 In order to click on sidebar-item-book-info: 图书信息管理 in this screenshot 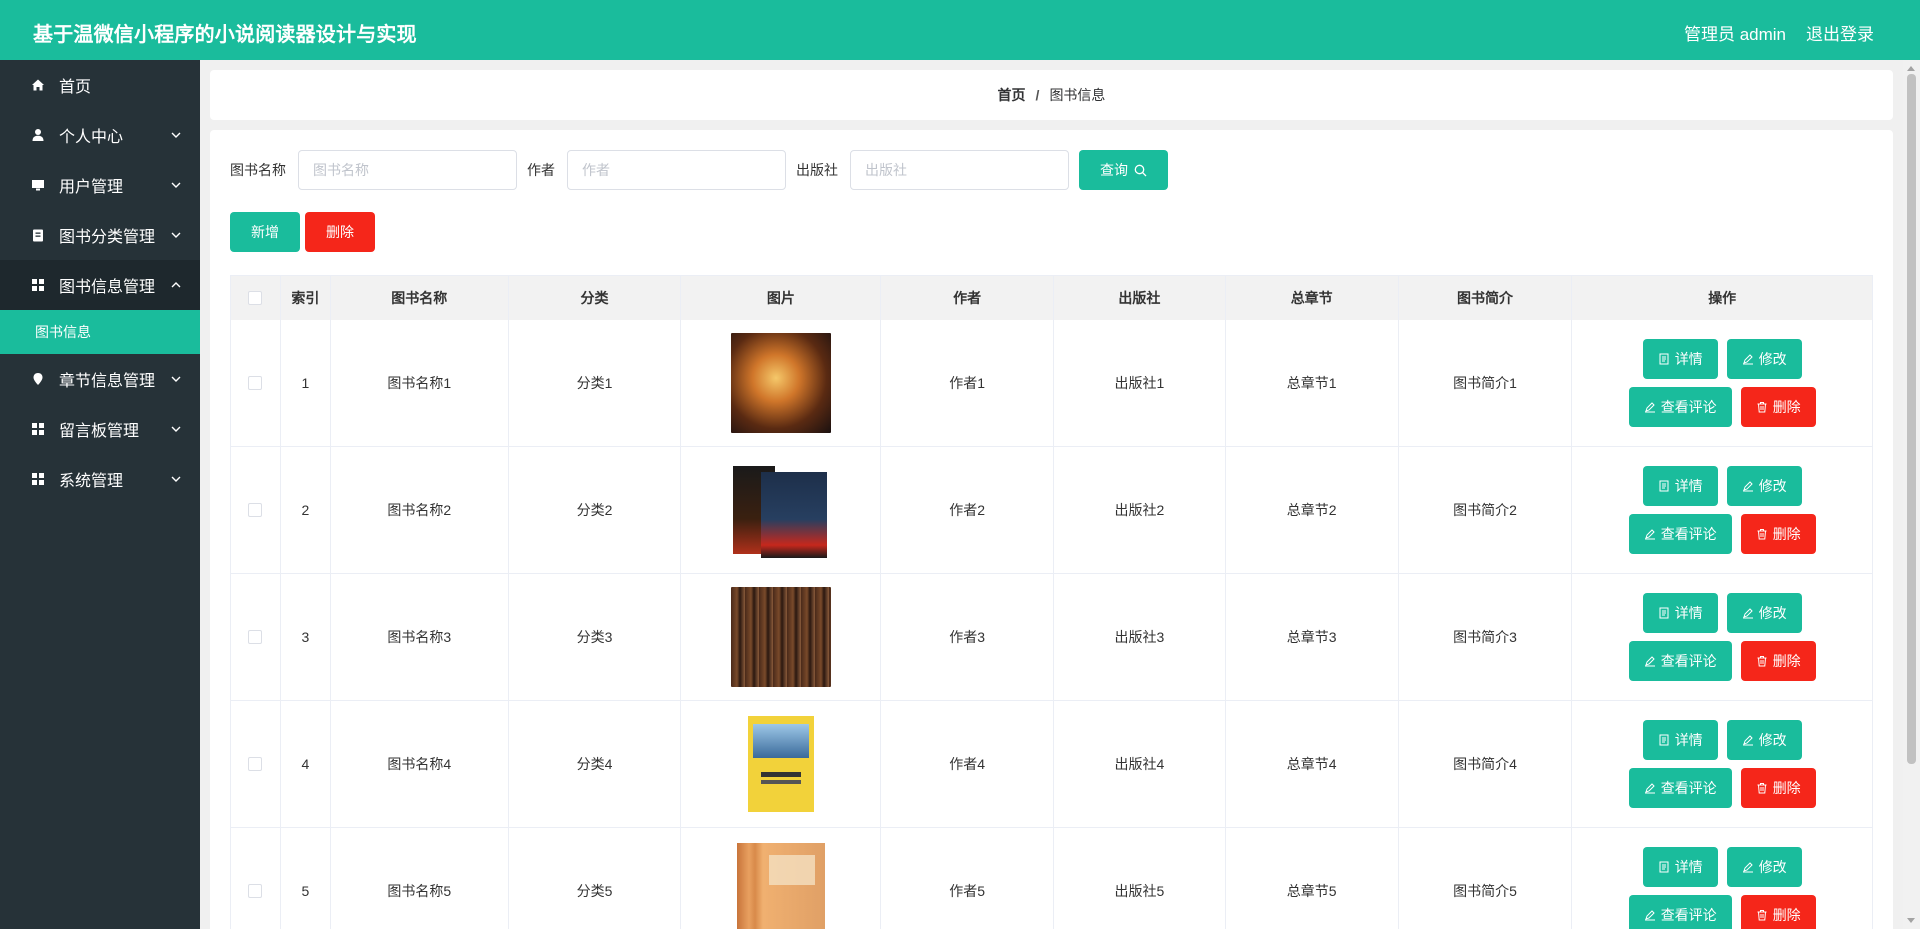, I will do `click(100, 285)`.